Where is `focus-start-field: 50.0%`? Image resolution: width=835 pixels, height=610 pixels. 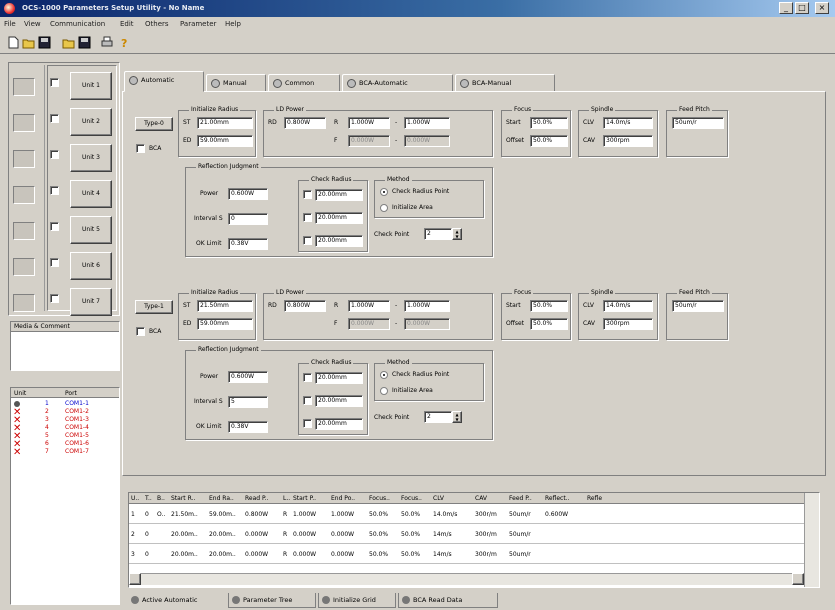 focus-start-field: 50.0% is located at coordinates (549, 123).